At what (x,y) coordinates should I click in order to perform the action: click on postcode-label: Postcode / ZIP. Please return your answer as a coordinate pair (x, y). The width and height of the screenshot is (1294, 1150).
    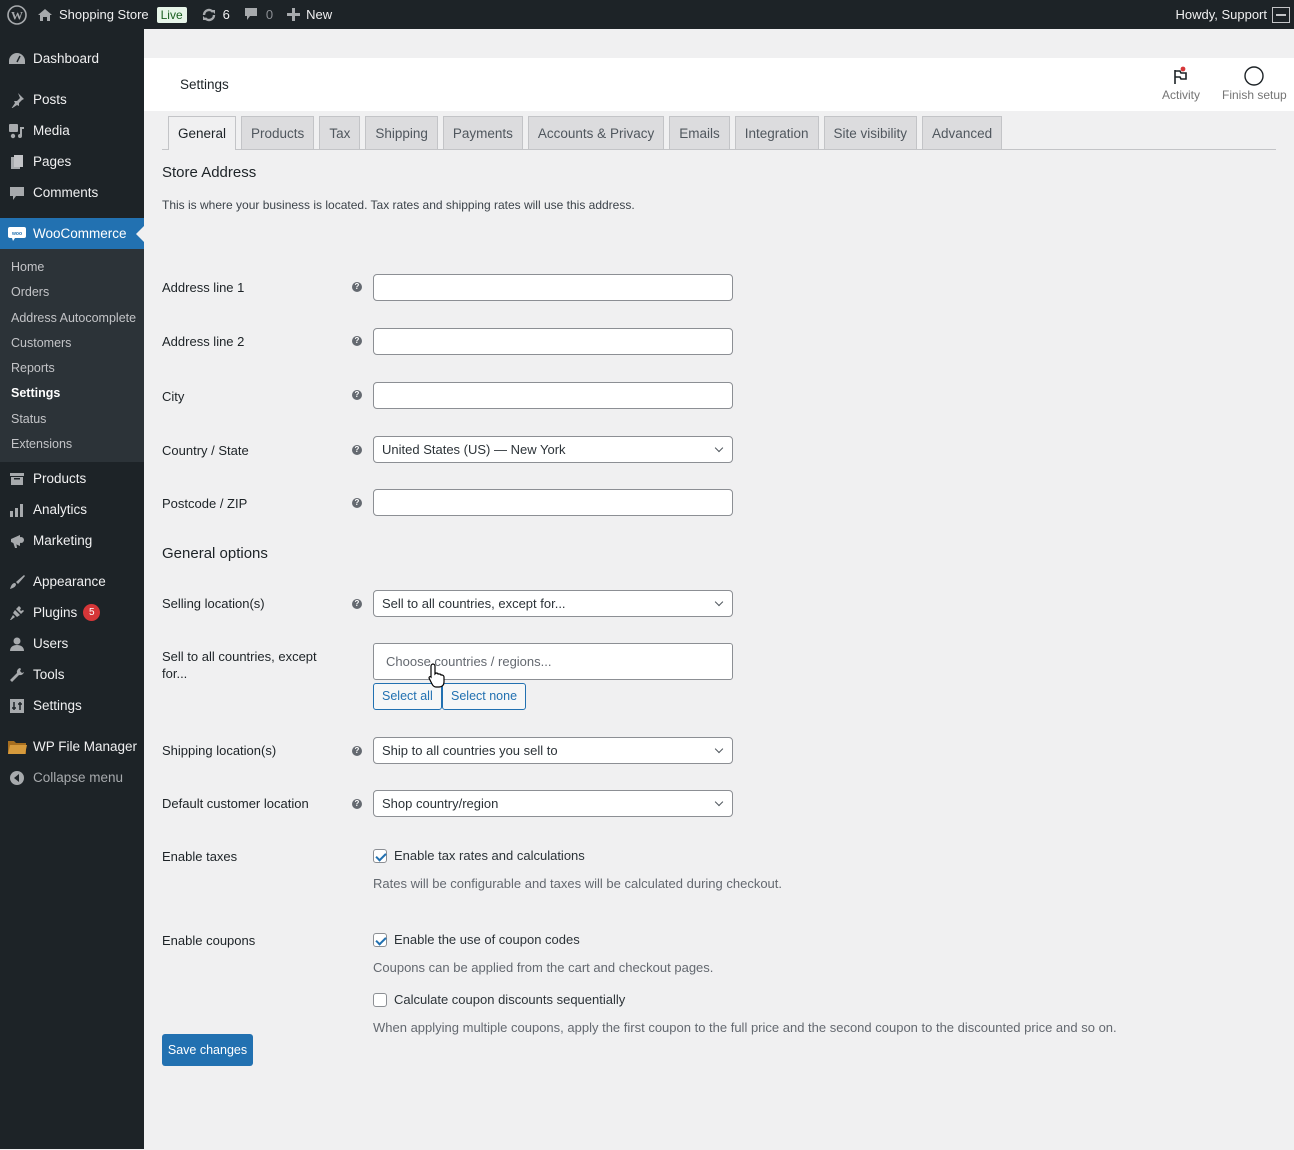
    Looking at the image, I should click on (205, 503).